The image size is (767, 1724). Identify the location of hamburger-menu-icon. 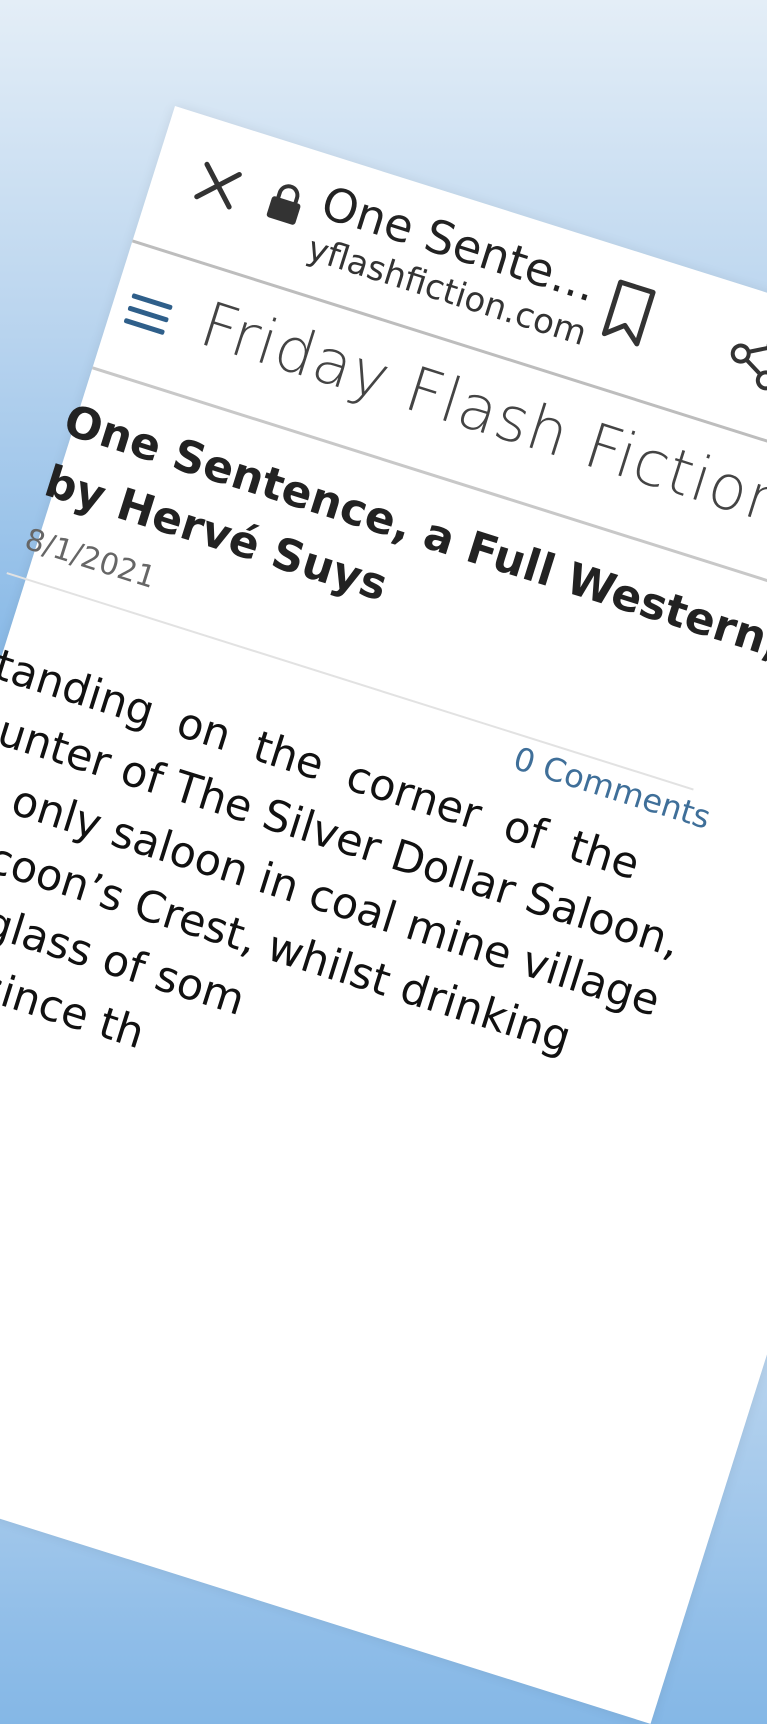
(148, 315).